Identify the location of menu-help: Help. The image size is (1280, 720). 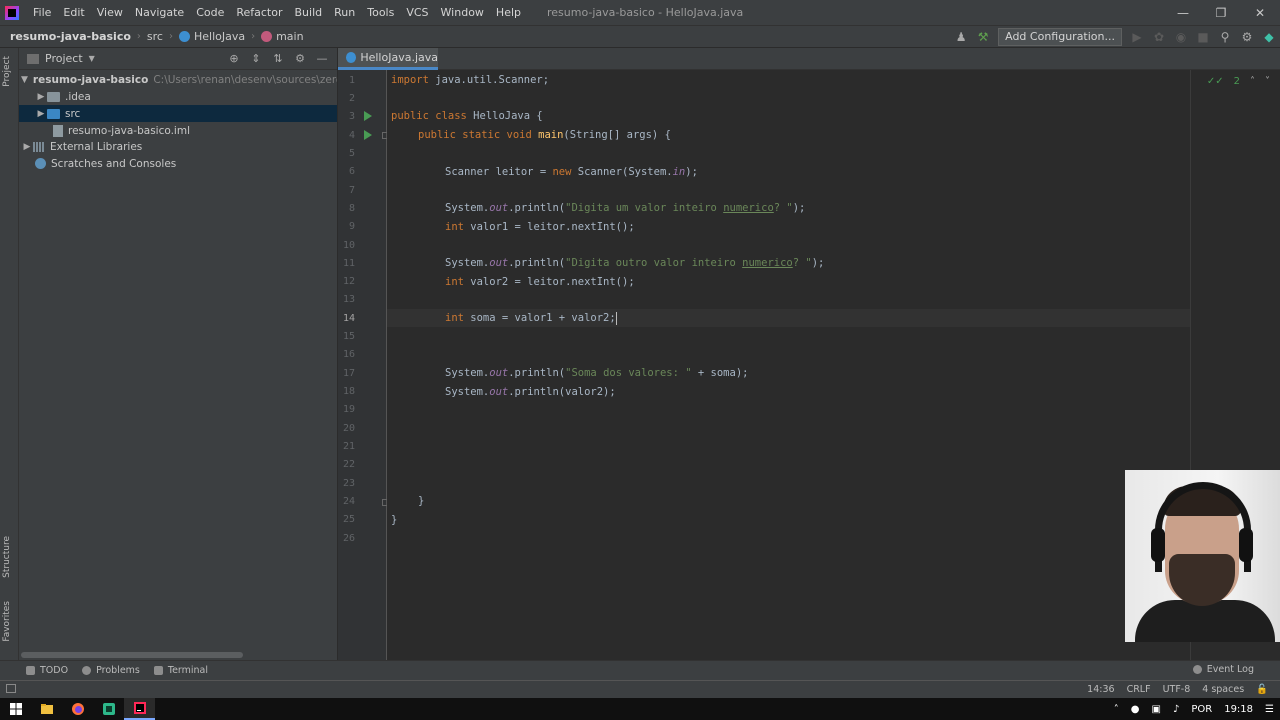
(508, 12).